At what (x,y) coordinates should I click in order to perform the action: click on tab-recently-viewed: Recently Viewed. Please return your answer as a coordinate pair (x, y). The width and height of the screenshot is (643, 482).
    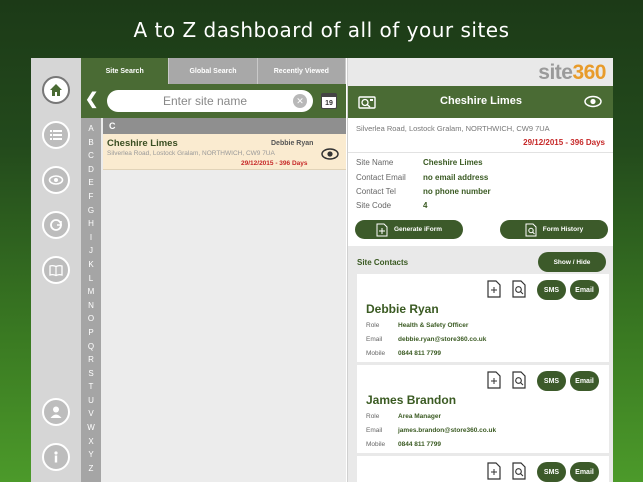
    Looking at the image, I should click on (301, 71).